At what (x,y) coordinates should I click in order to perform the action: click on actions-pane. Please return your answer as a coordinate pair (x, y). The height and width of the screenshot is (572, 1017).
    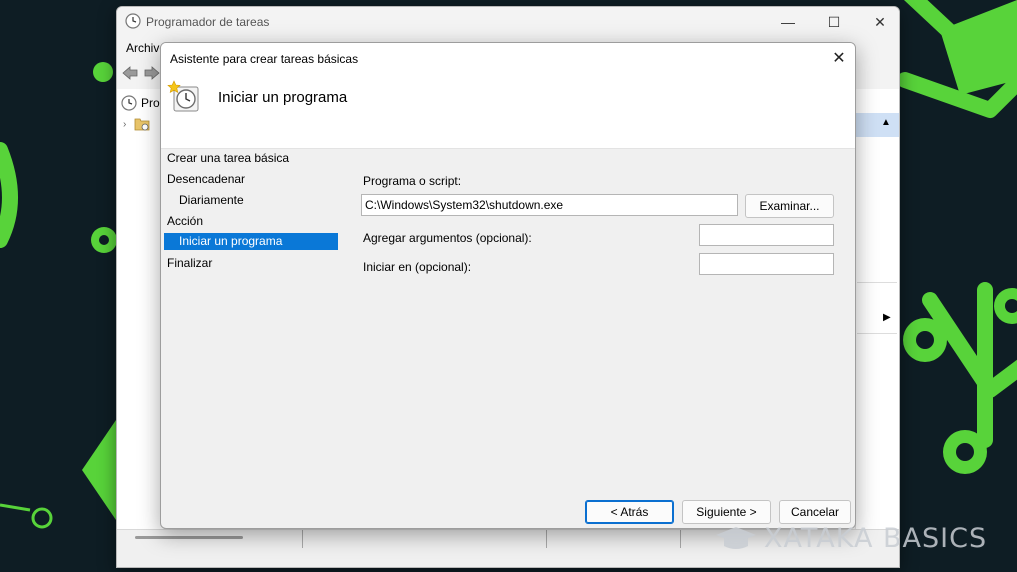
    Looking at the image, I should click on (877, 309).